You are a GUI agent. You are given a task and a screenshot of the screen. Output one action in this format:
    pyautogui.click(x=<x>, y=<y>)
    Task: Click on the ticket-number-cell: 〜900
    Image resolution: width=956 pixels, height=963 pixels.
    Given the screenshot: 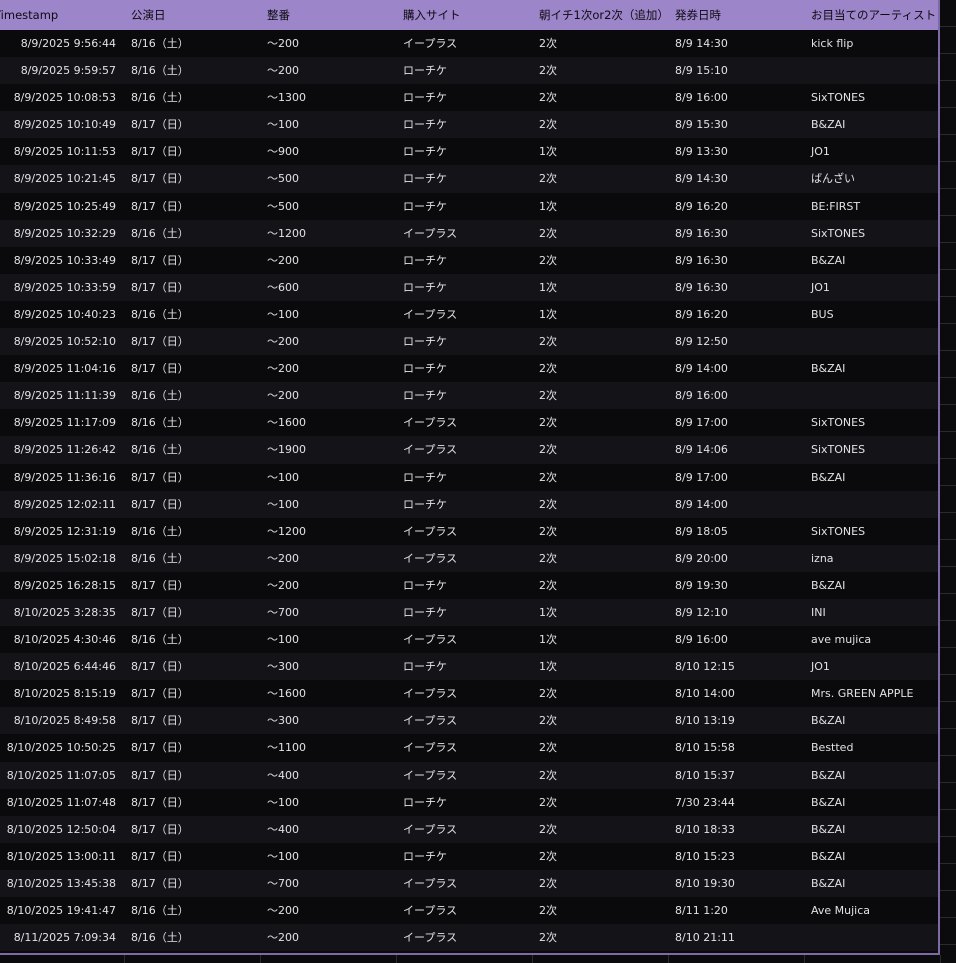 What is the action you would take?
    pyautogui.click(x=328, y=151)
    